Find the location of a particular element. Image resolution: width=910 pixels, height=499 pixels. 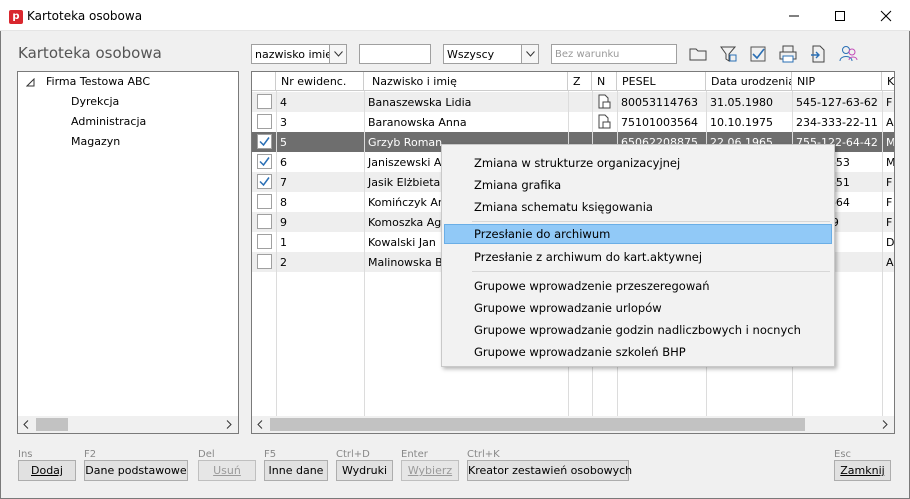

cell-pesel: 75101003564 is located at coordinates (659, 122).